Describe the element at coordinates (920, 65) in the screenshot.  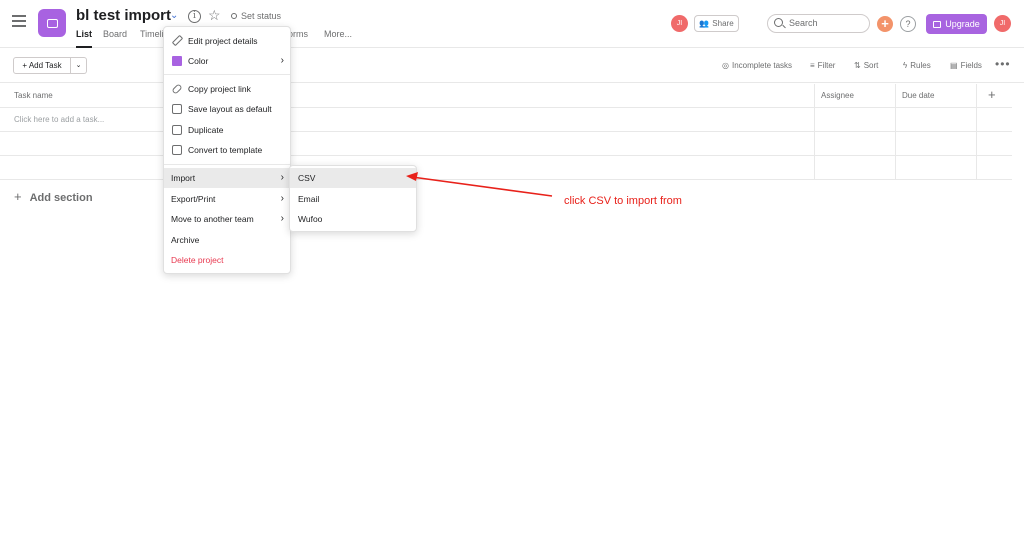
I see `rules-label: Rules` at that location.